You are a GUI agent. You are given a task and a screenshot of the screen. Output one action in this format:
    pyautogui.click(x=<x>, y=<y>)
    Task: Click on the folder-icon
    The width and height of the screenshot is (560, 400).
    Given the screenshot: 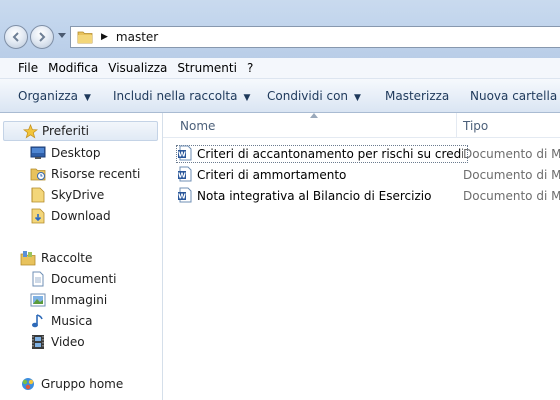 What is the action you would take?
    pyautogui.click(x=85, y=37)
    